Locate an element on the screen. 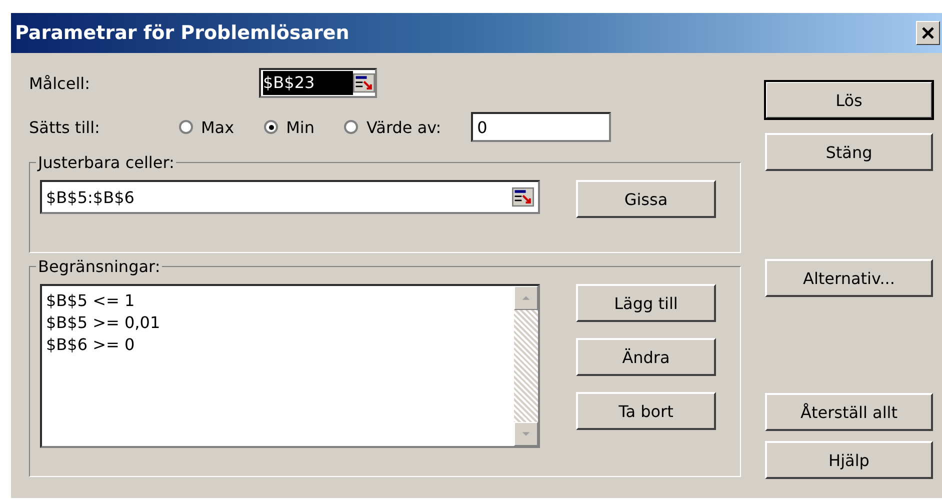 The image size is (942, 502). close-button is located at coordinates (928, 33).